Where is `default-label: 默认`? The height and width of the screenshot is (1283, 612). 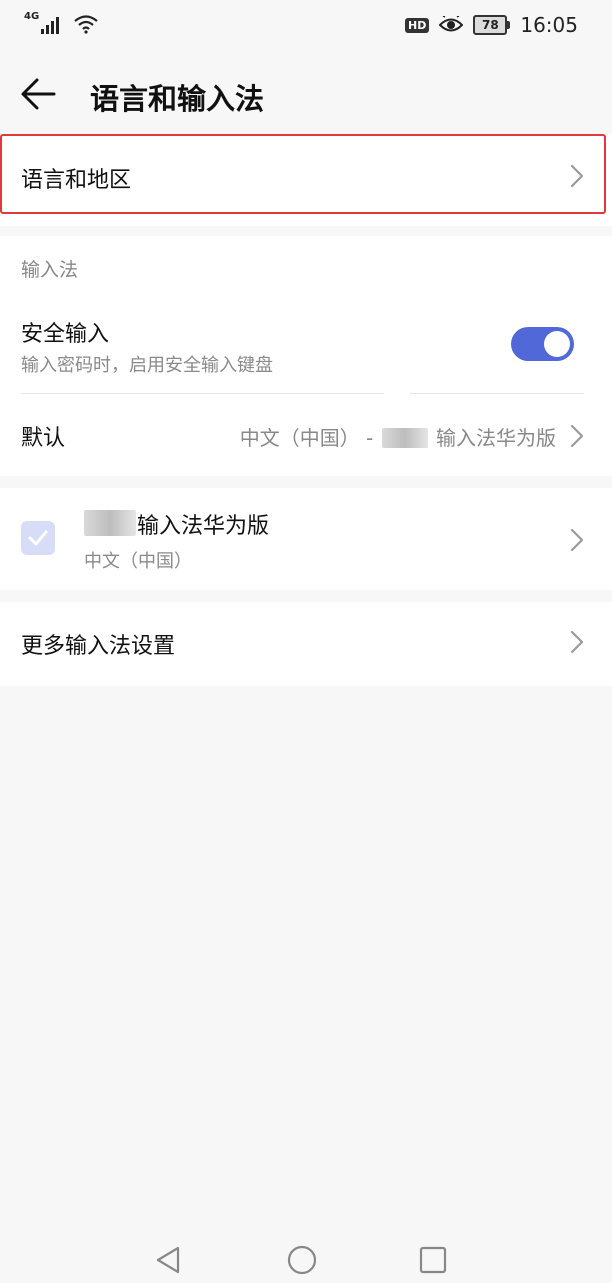
default-label: 默认 is located at coordinates (43, 438).